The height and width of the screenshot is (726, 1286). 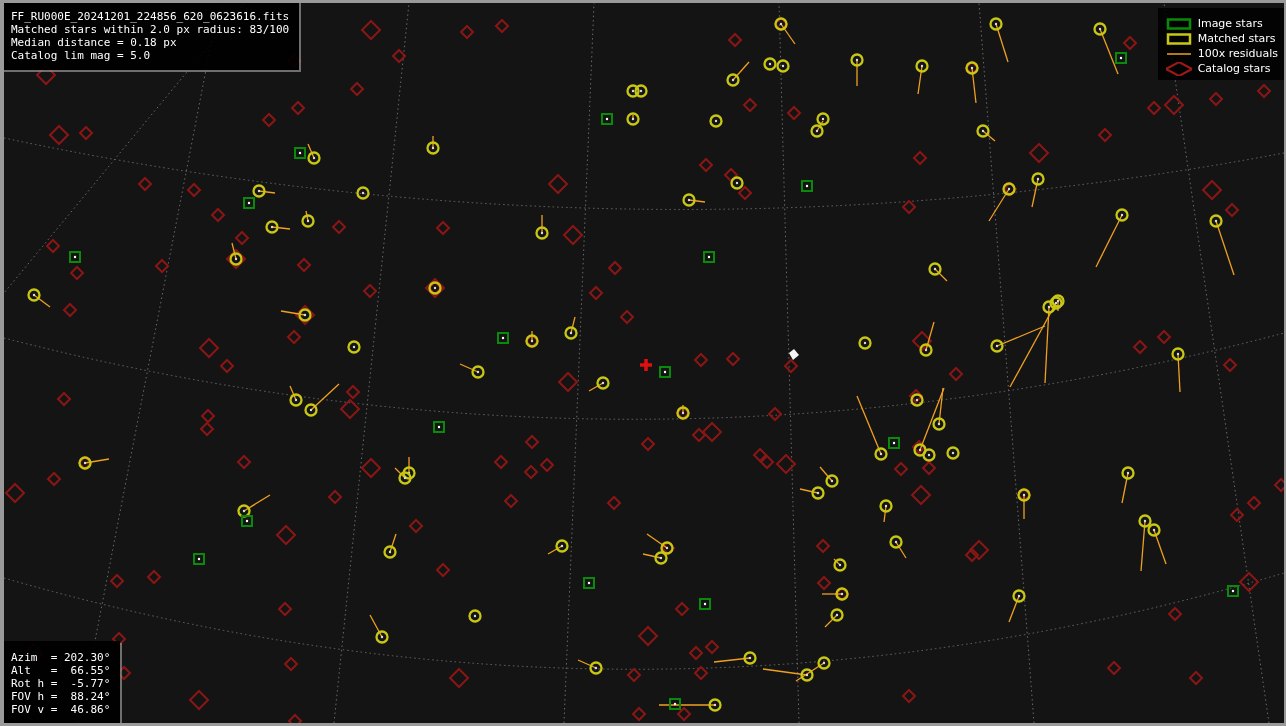 What do you see at coordinates (1178, 23) in the screenshot?
I see `image-symbol-icon` at bounding box center [1178, 23].